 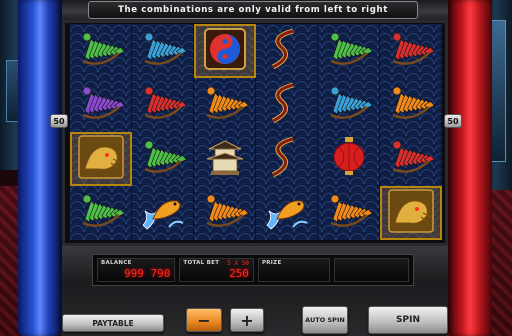 I want to click on balance-label: BALANCE, so click(x=116, y=263).